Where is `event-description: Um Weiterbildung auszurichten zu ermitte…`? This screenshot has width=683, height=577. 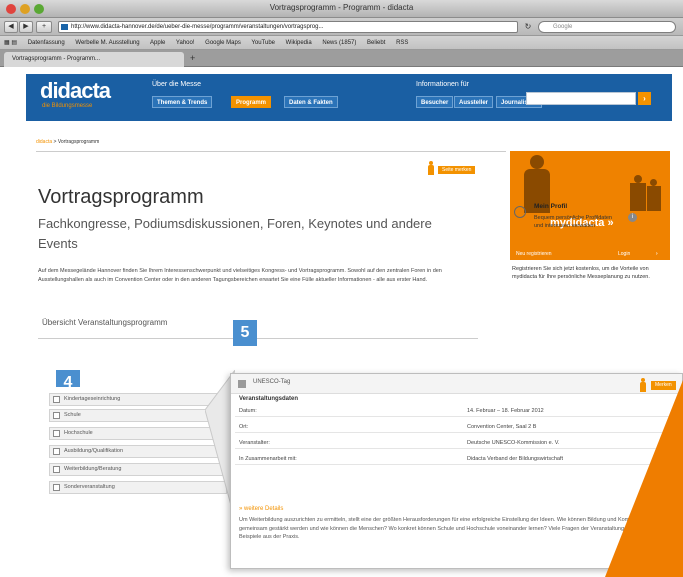
event-description: Um Weiterbildung auszurichten zu ermitte… is located at coordinates (442, 528).